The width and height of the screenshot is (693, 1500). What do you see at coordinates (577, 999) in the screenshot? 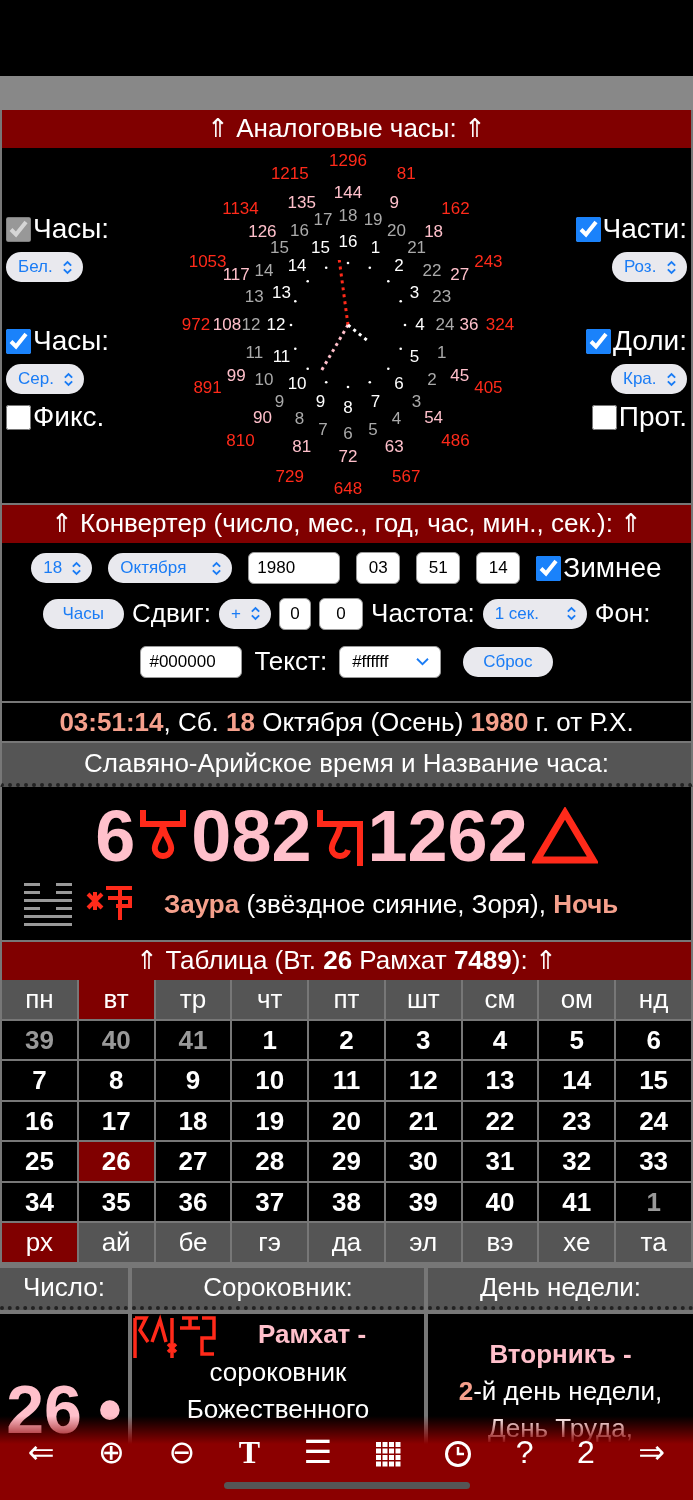
I see `weekday-header: ом` at bounding box center [577, 999].